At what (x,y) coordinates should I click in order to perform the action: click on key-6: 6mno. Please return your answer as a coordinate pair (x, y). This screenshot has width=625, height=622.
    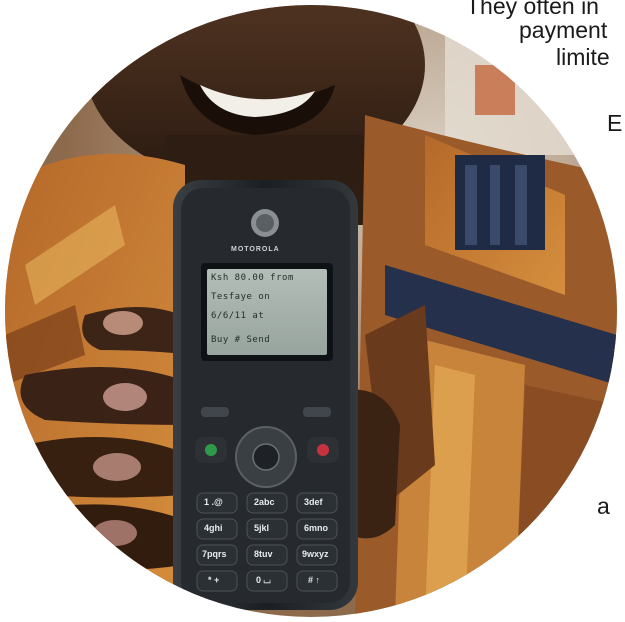
    Looking at the image, I should click on (316, 528).